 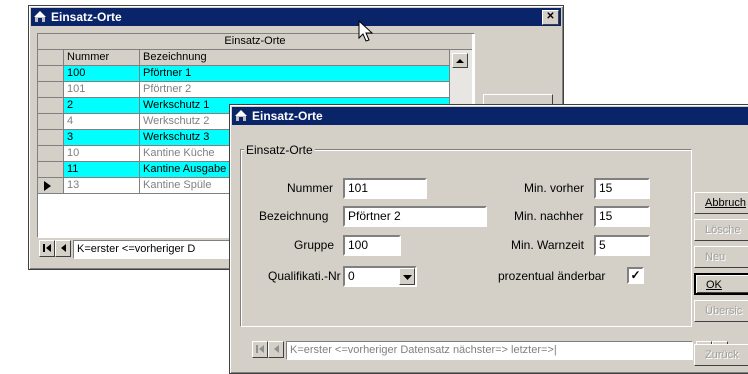 What do you see at coordinates (554, 188) in the screenshot?
I see `min-vorher-label: Min. vorher` at bounding box center [554, 188].